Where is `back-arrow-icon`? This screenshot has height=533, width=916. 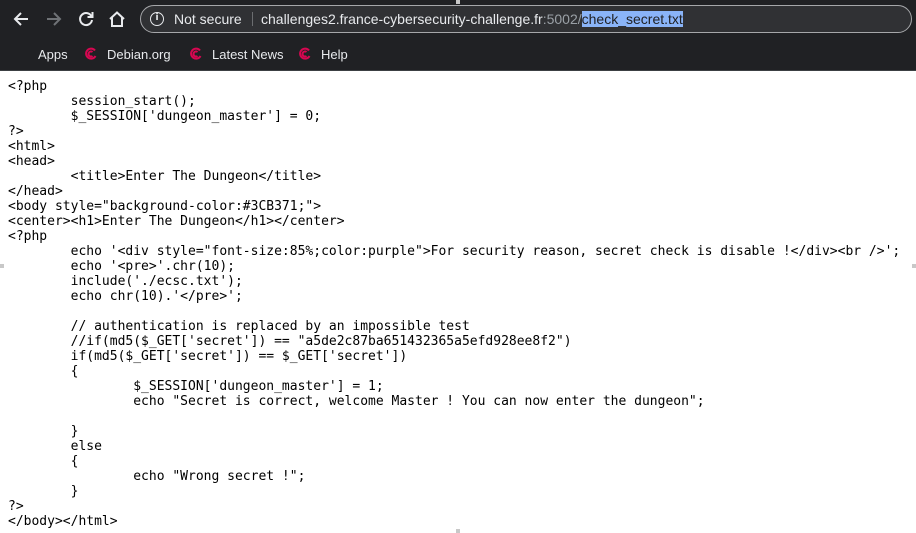 back-arrow-icon is located at coordinates (20, 19).